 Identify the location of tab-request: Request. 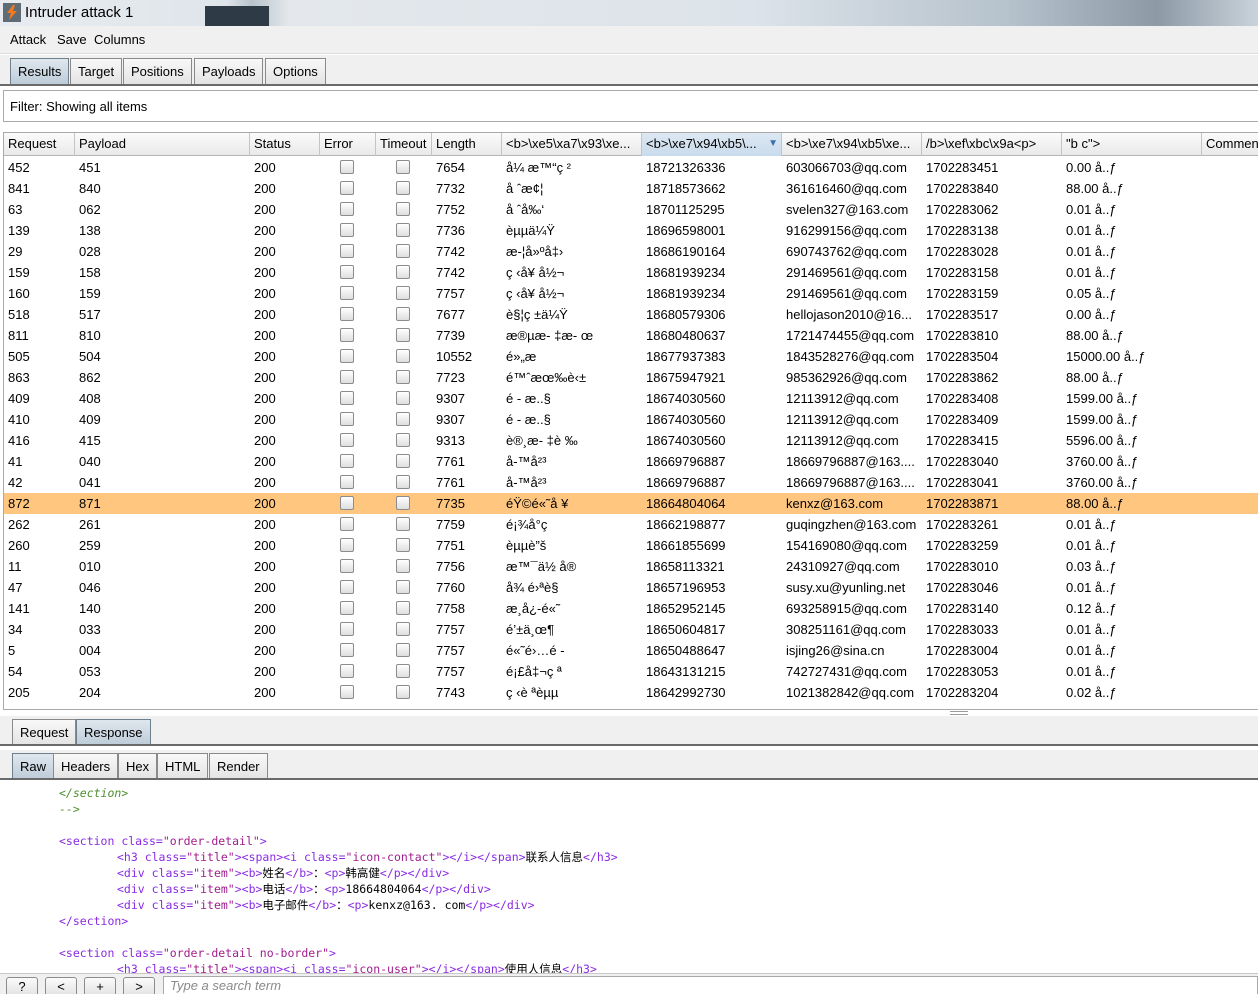
(44, 732).